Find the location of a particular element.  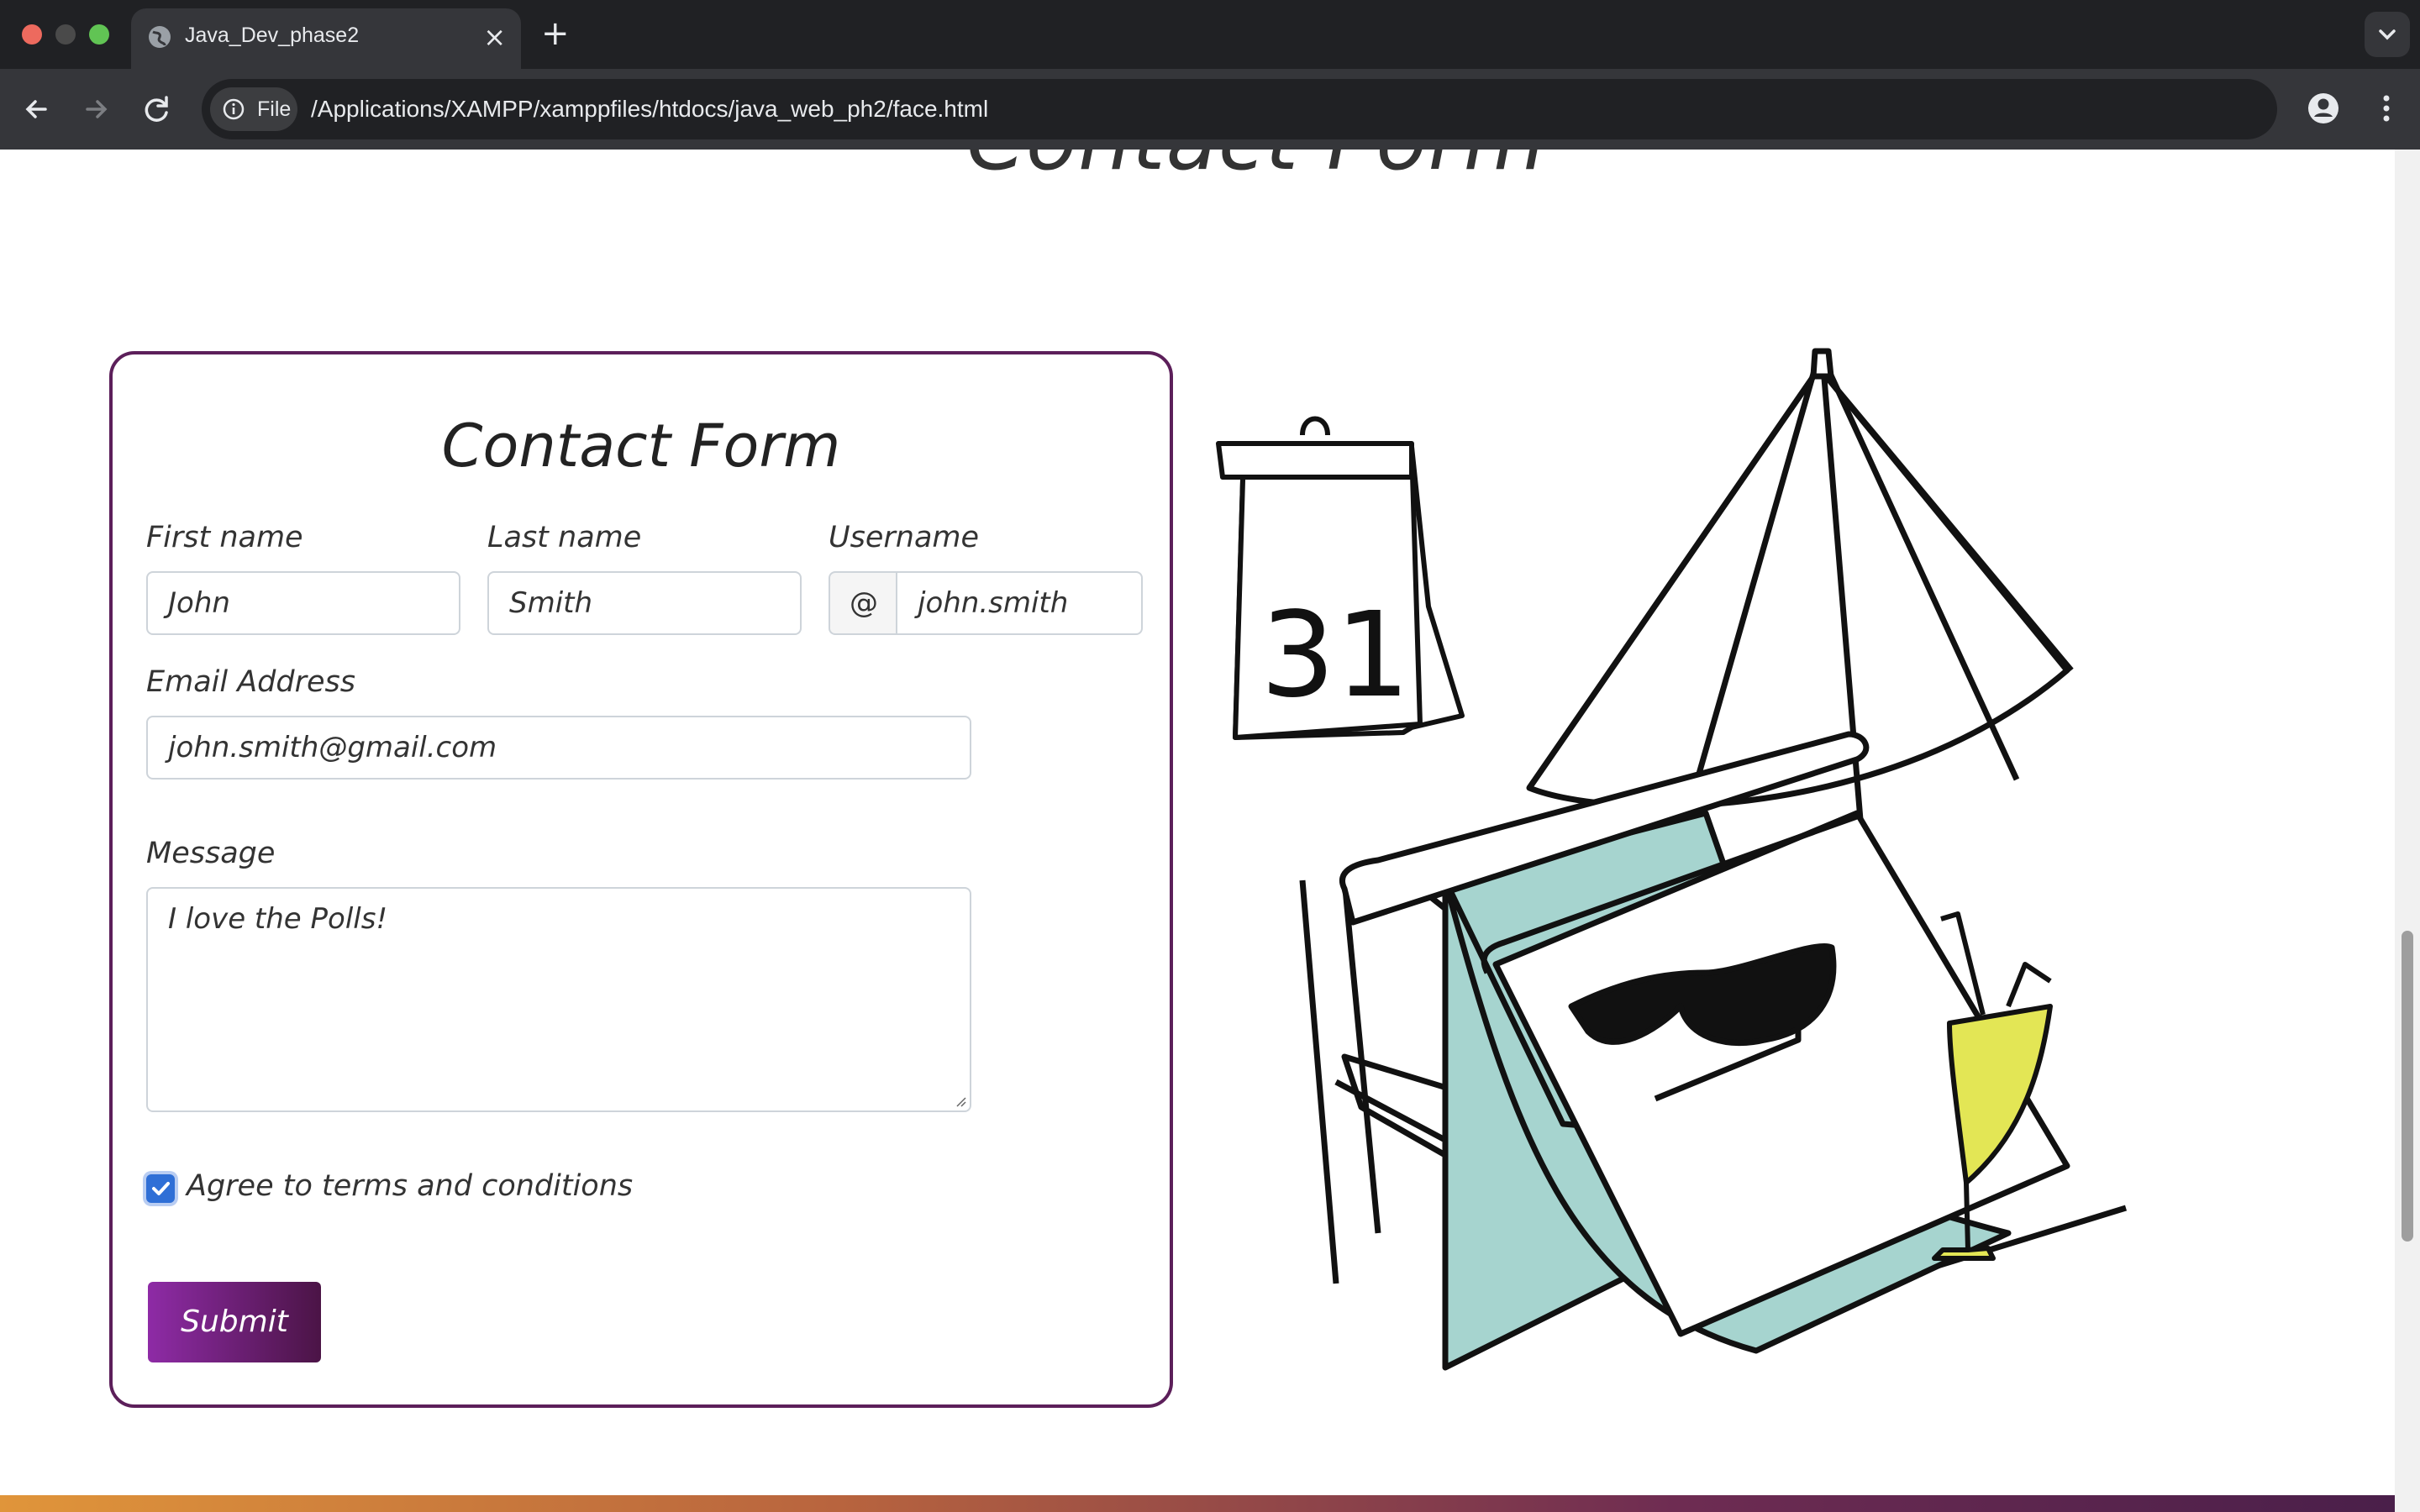

info-icon is located at coordinates (234, 109).